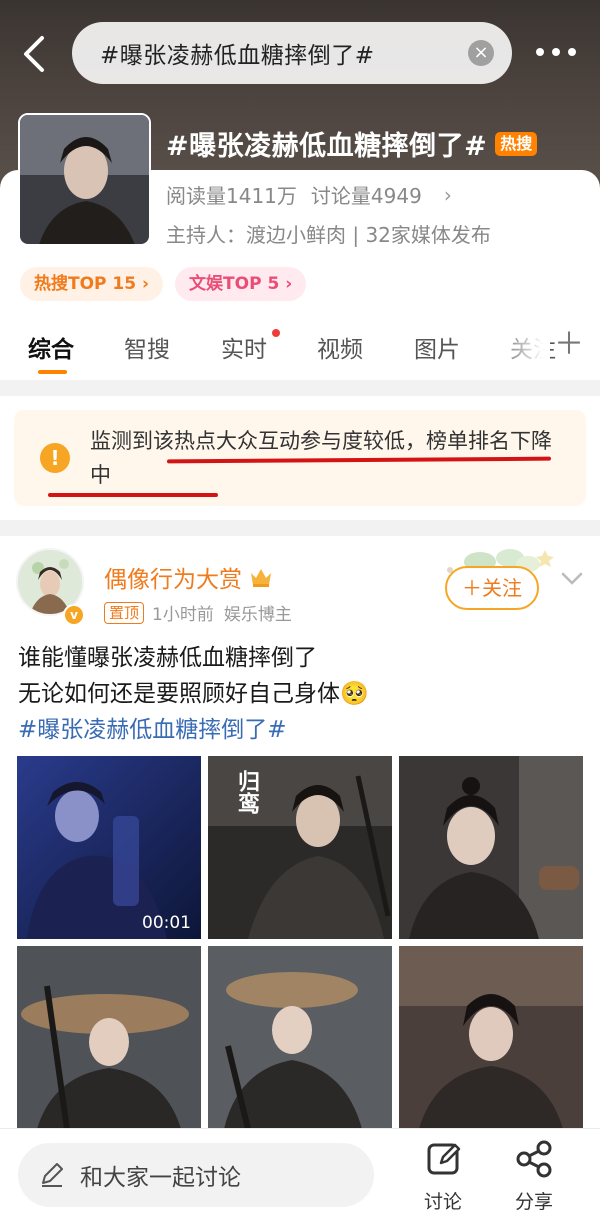 The width and height of the screenshot is (600, 1223). I want to click on hot-badge: 热搜, so click(516, 143).